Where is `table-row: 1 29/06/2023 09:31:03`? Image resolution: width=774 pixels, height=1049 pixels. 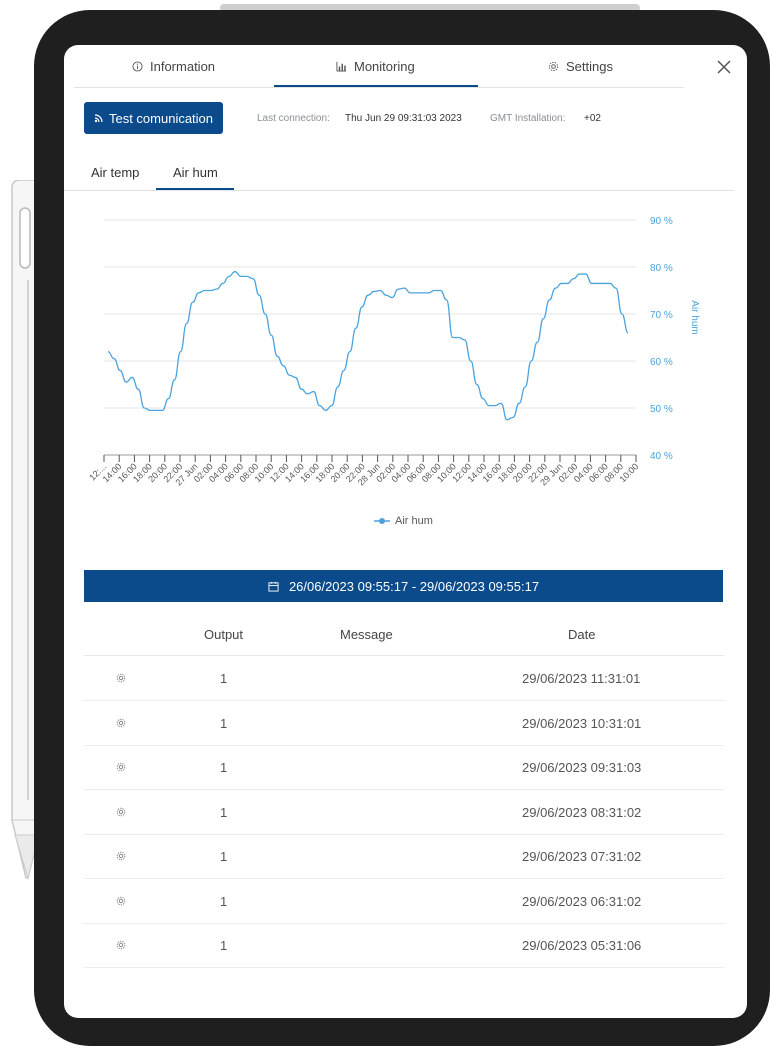
table-row: 1 29/06/2023 09:31:03 is located at coordinates (404, 767).